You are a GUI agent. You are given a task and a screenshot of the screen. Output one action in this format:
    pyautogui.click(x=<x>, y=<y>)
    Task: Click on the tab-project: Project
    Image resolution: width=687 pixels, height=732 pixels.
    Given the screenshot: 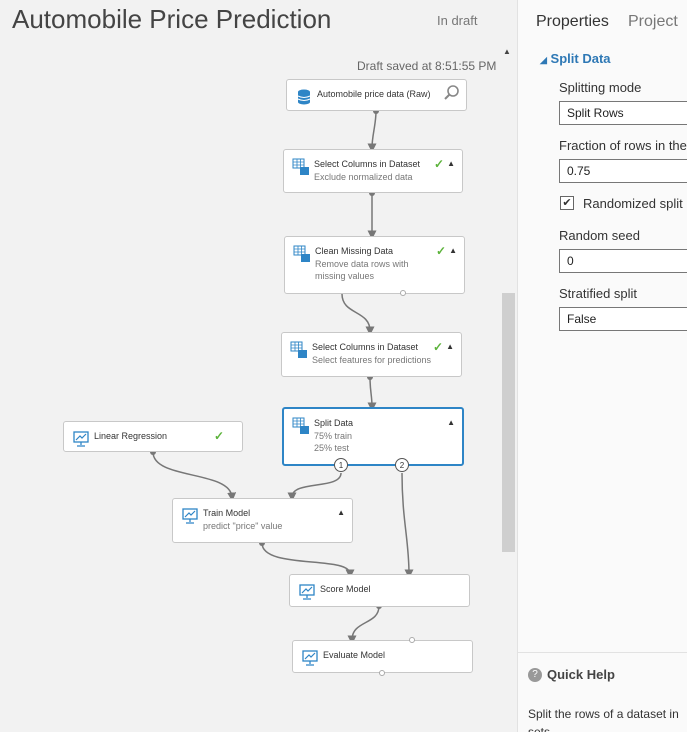 What is the action you would take?
    pyautogui.click(x=653, y=22)
    